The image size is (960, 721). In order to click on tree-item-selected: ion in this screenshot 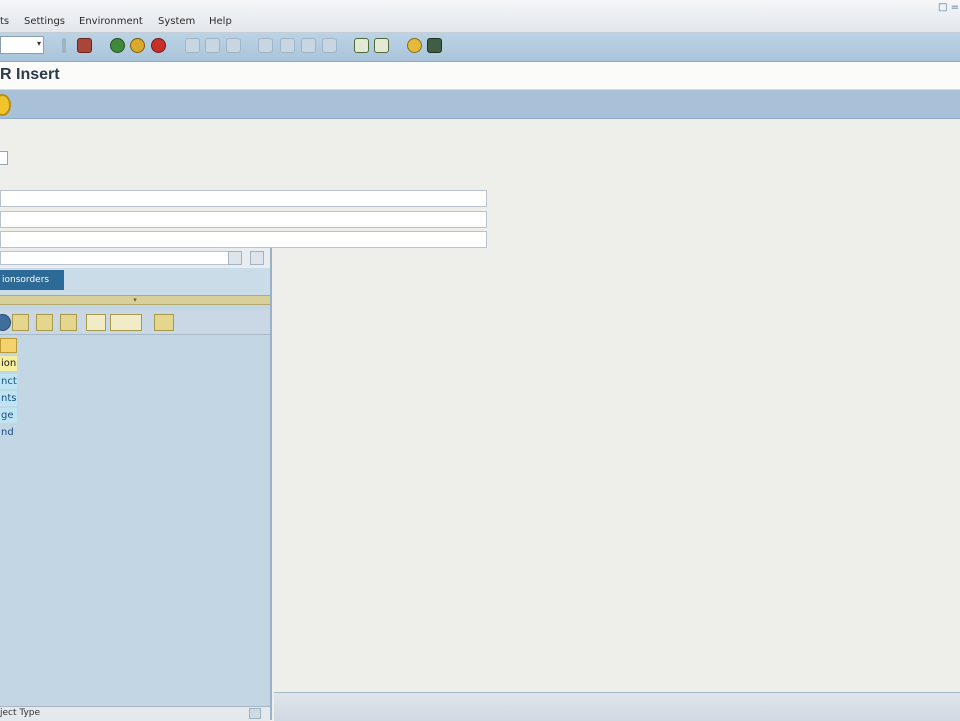, I will do `click(8, 363)`.